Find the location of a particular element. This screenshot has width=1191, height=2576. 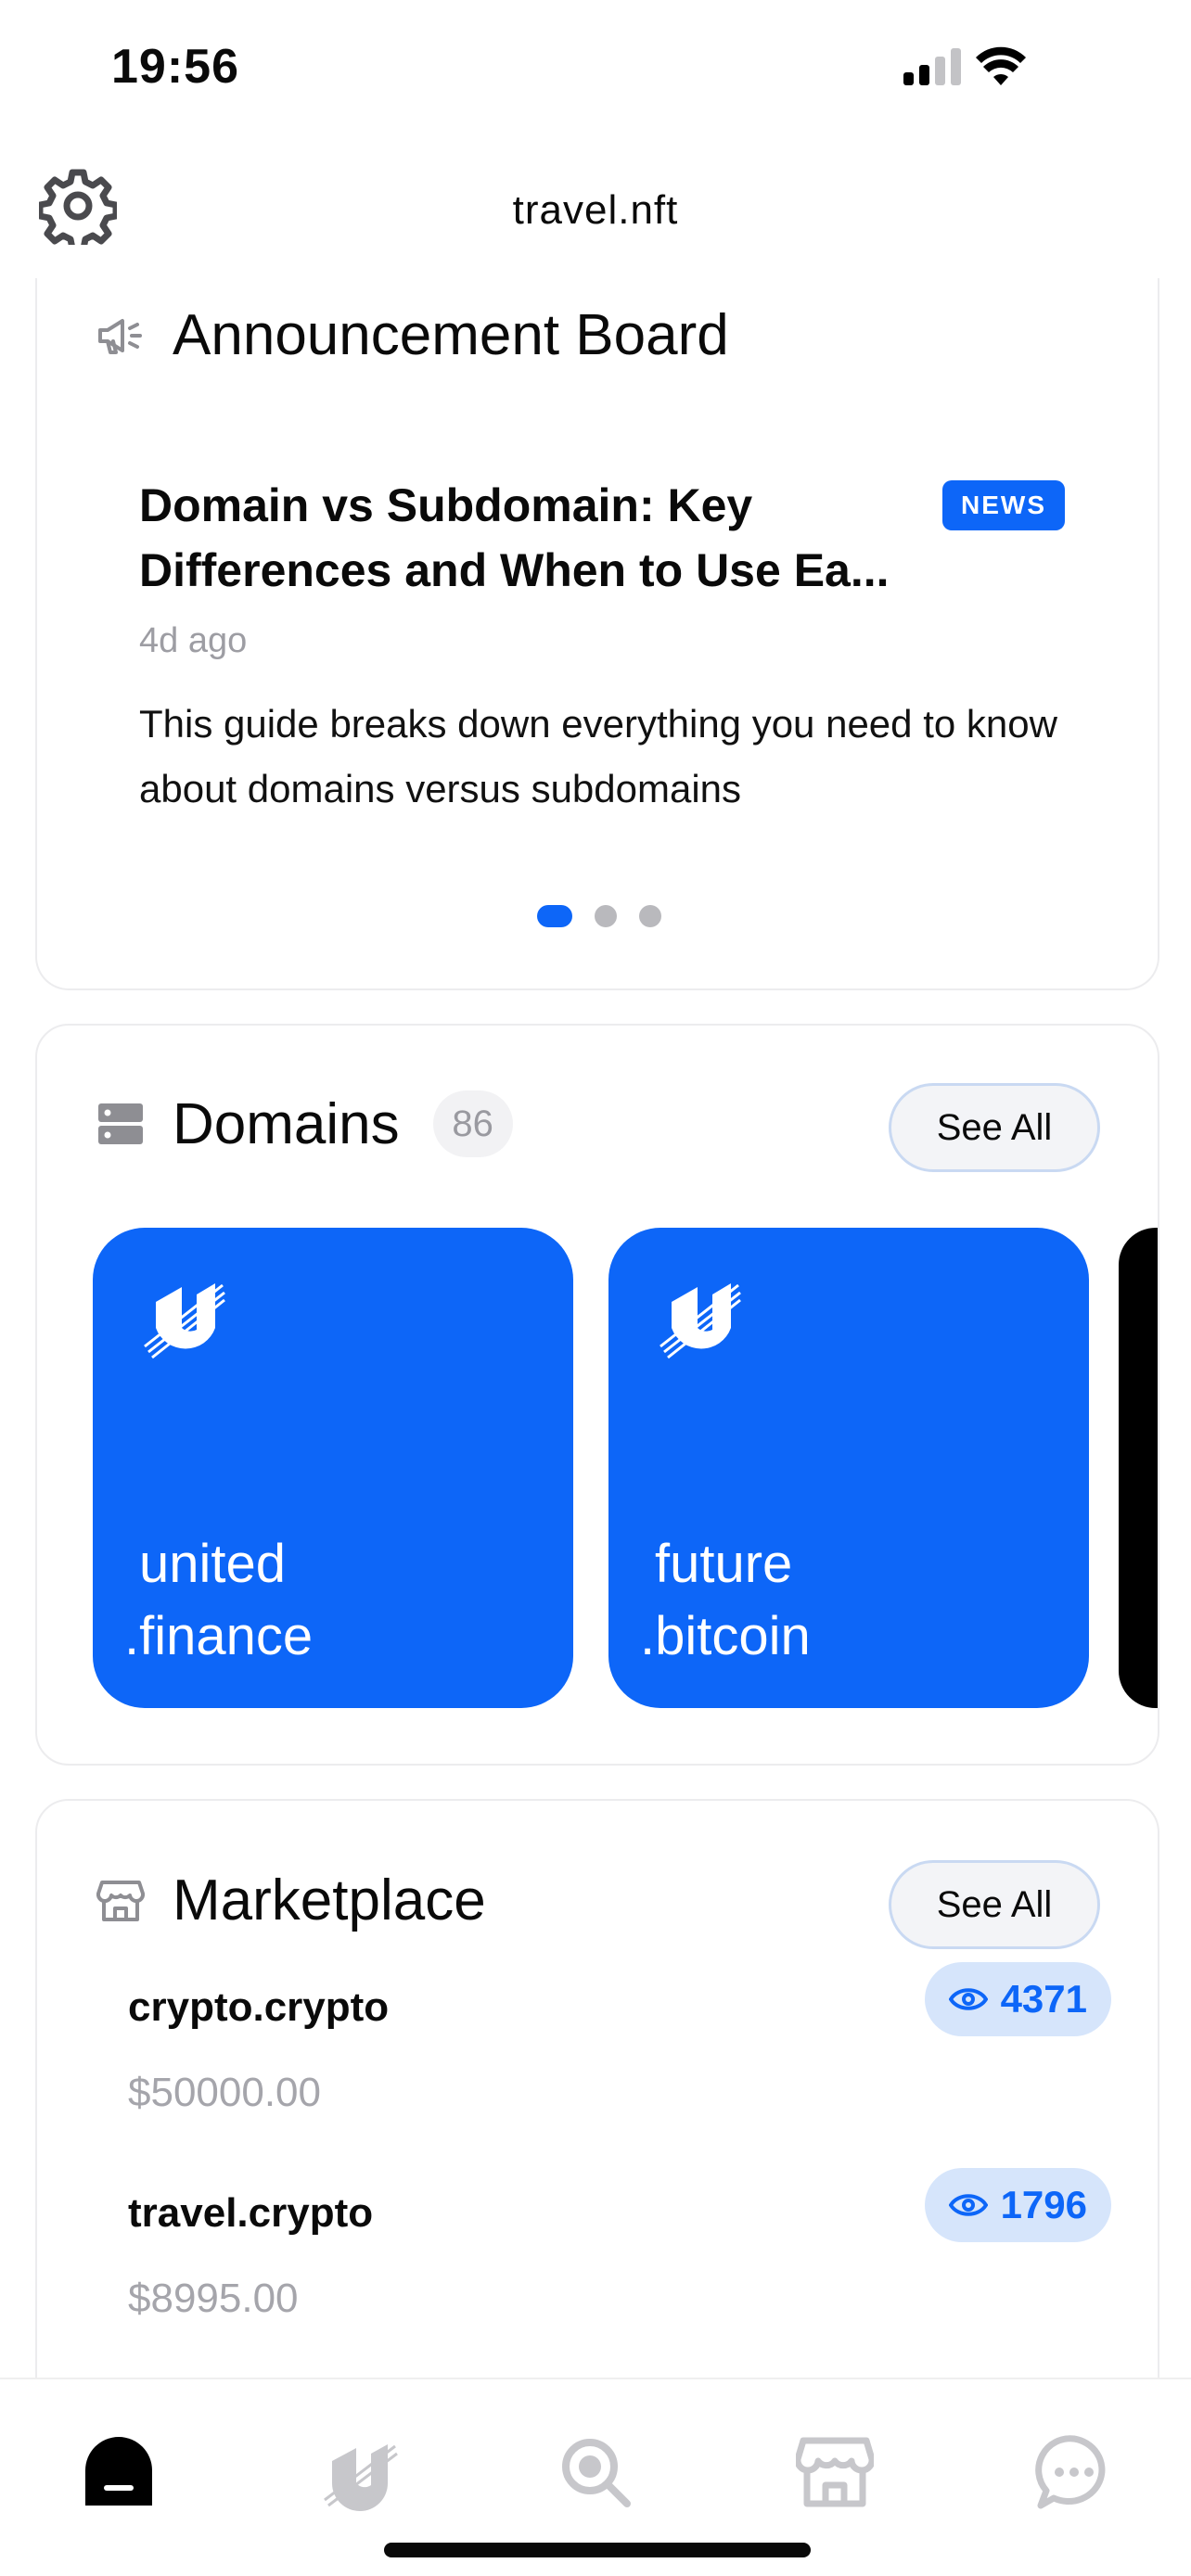

domain-tile-name: united .finance is located at coordinates (218, 1600).